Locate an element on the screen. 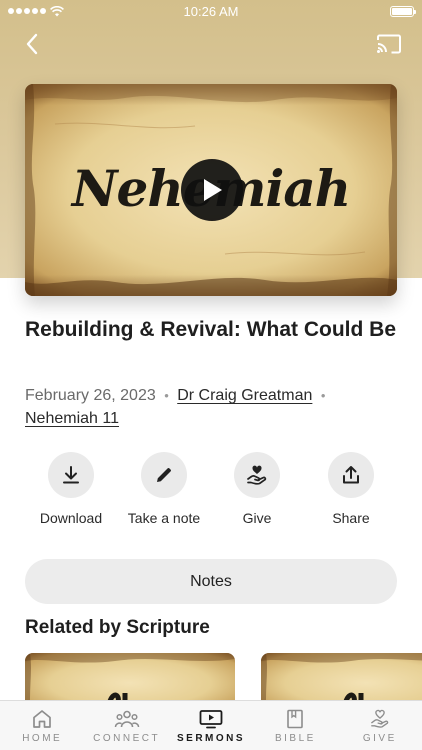 The image size is (422, 750). back-button is located at coordinates (32, 44).